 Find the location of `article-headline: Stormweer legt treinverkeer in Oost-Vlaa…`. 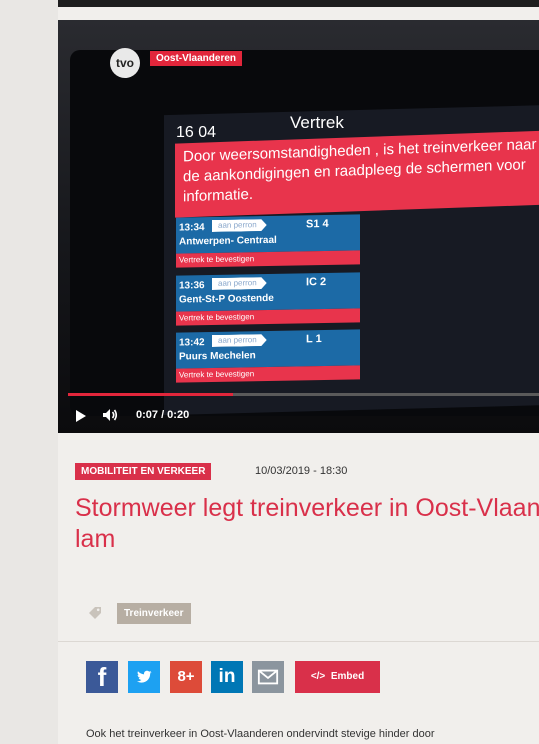

article-headline: Stormweer legt treinverkeer in Oost-Vlaa… is located at coordinates (307, 523).